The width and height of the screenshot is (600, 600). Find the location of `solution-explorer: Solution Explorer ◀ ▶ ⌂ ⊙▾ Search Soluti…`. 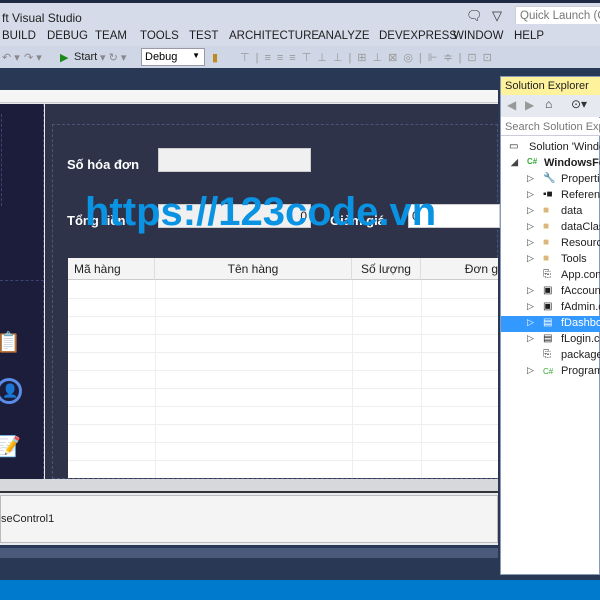

solution-explorer: Solution Explorer ◀ ▶ ⌂ ⊙▾ Search Soluti… is located at coordinates (550, 325).